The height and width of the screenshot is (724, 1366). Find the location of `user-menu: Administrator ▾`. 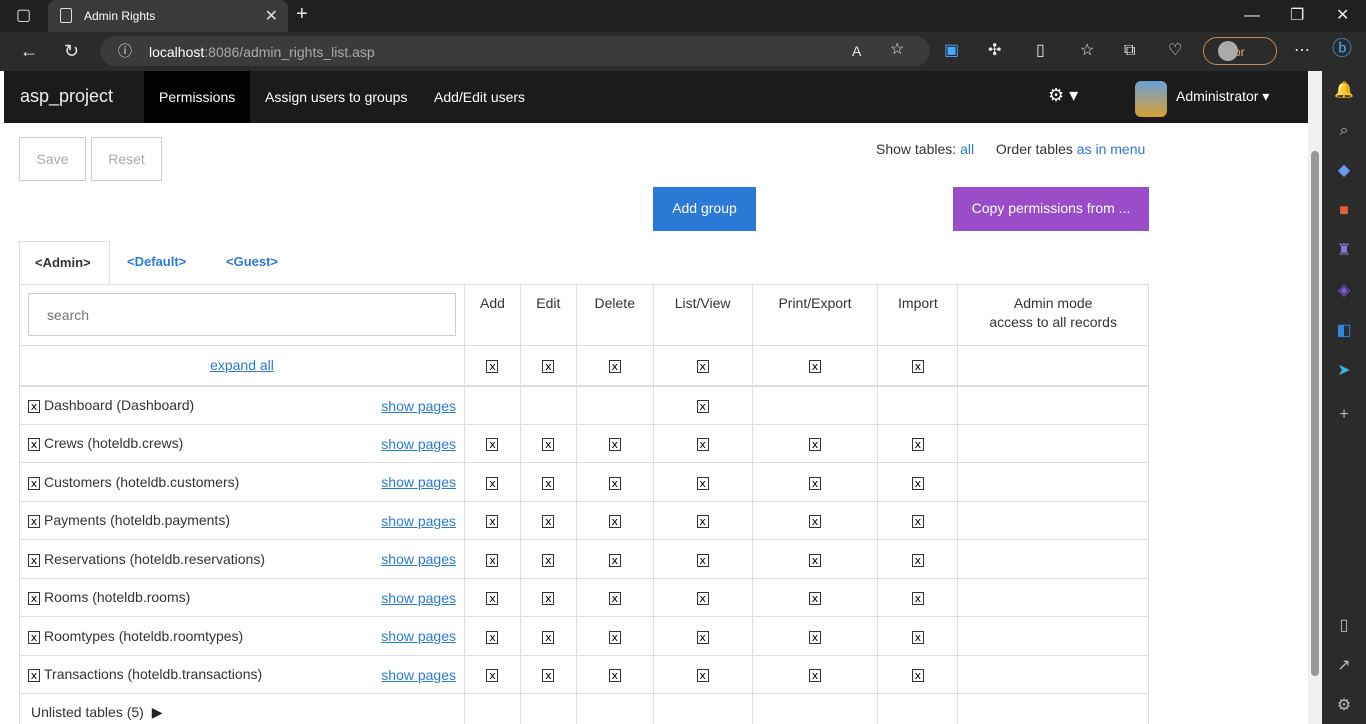

user-menu: Administrator ▾ is located at coordinates (1222, 96).